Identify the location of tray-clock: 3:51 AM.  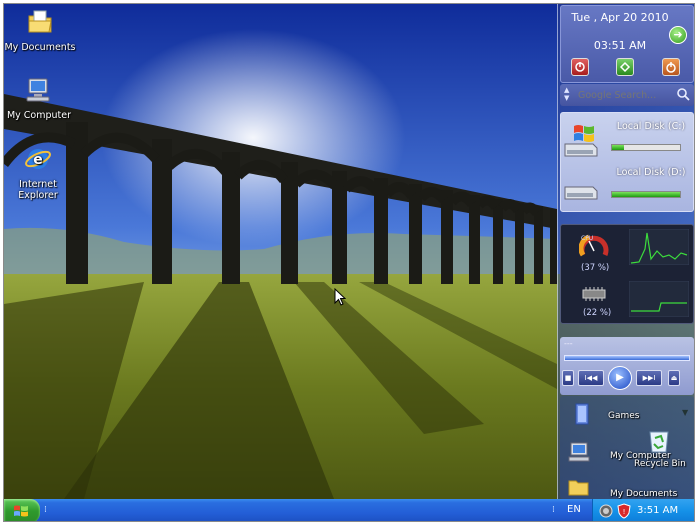
(657, 510).